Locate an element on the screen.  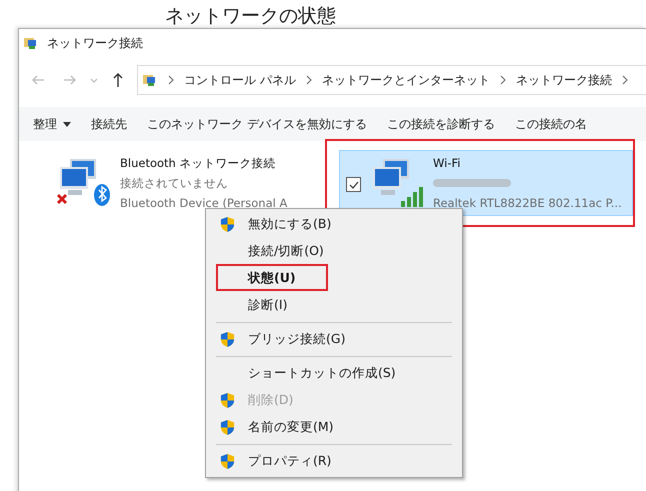
breadcrumb-item: ネットワークとインターネット is located at coordinates (406, 80).